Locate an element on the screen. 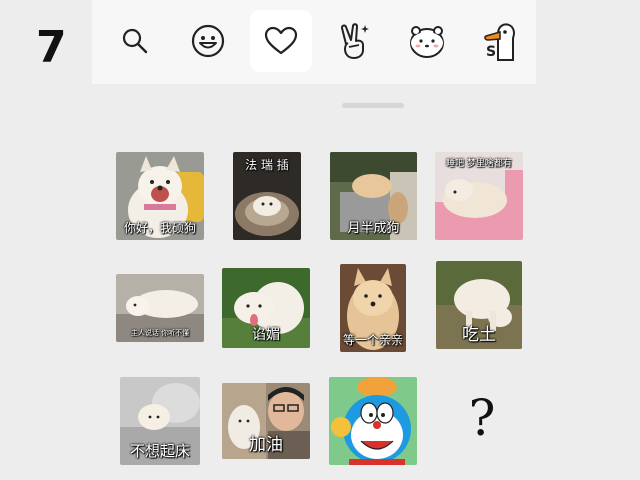 This screenshot has width=640, height=480. sticker-caption: 主人说话 你听不懂 is located at coordinates (160, 333).